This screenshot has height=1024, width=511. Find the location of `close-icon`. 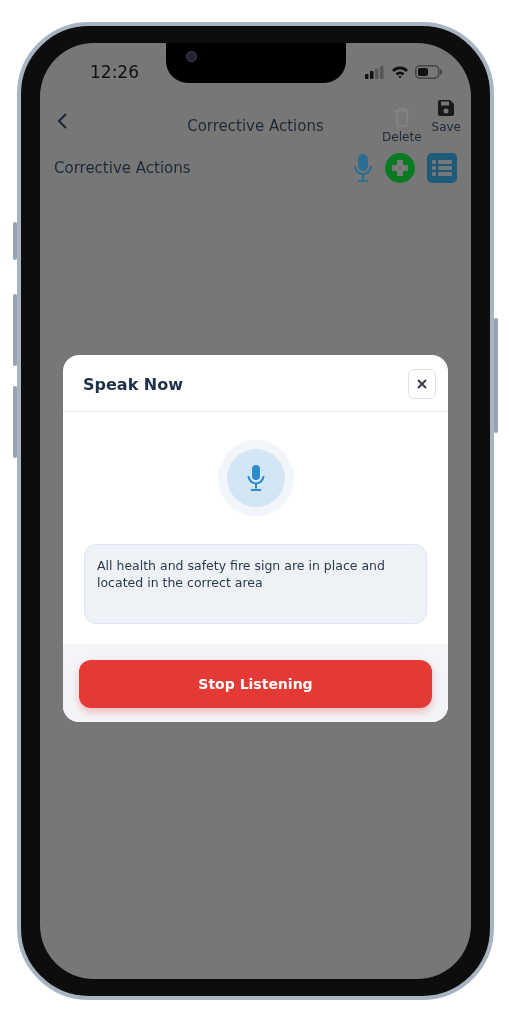

close-icon is located at coordinates (422, 384).